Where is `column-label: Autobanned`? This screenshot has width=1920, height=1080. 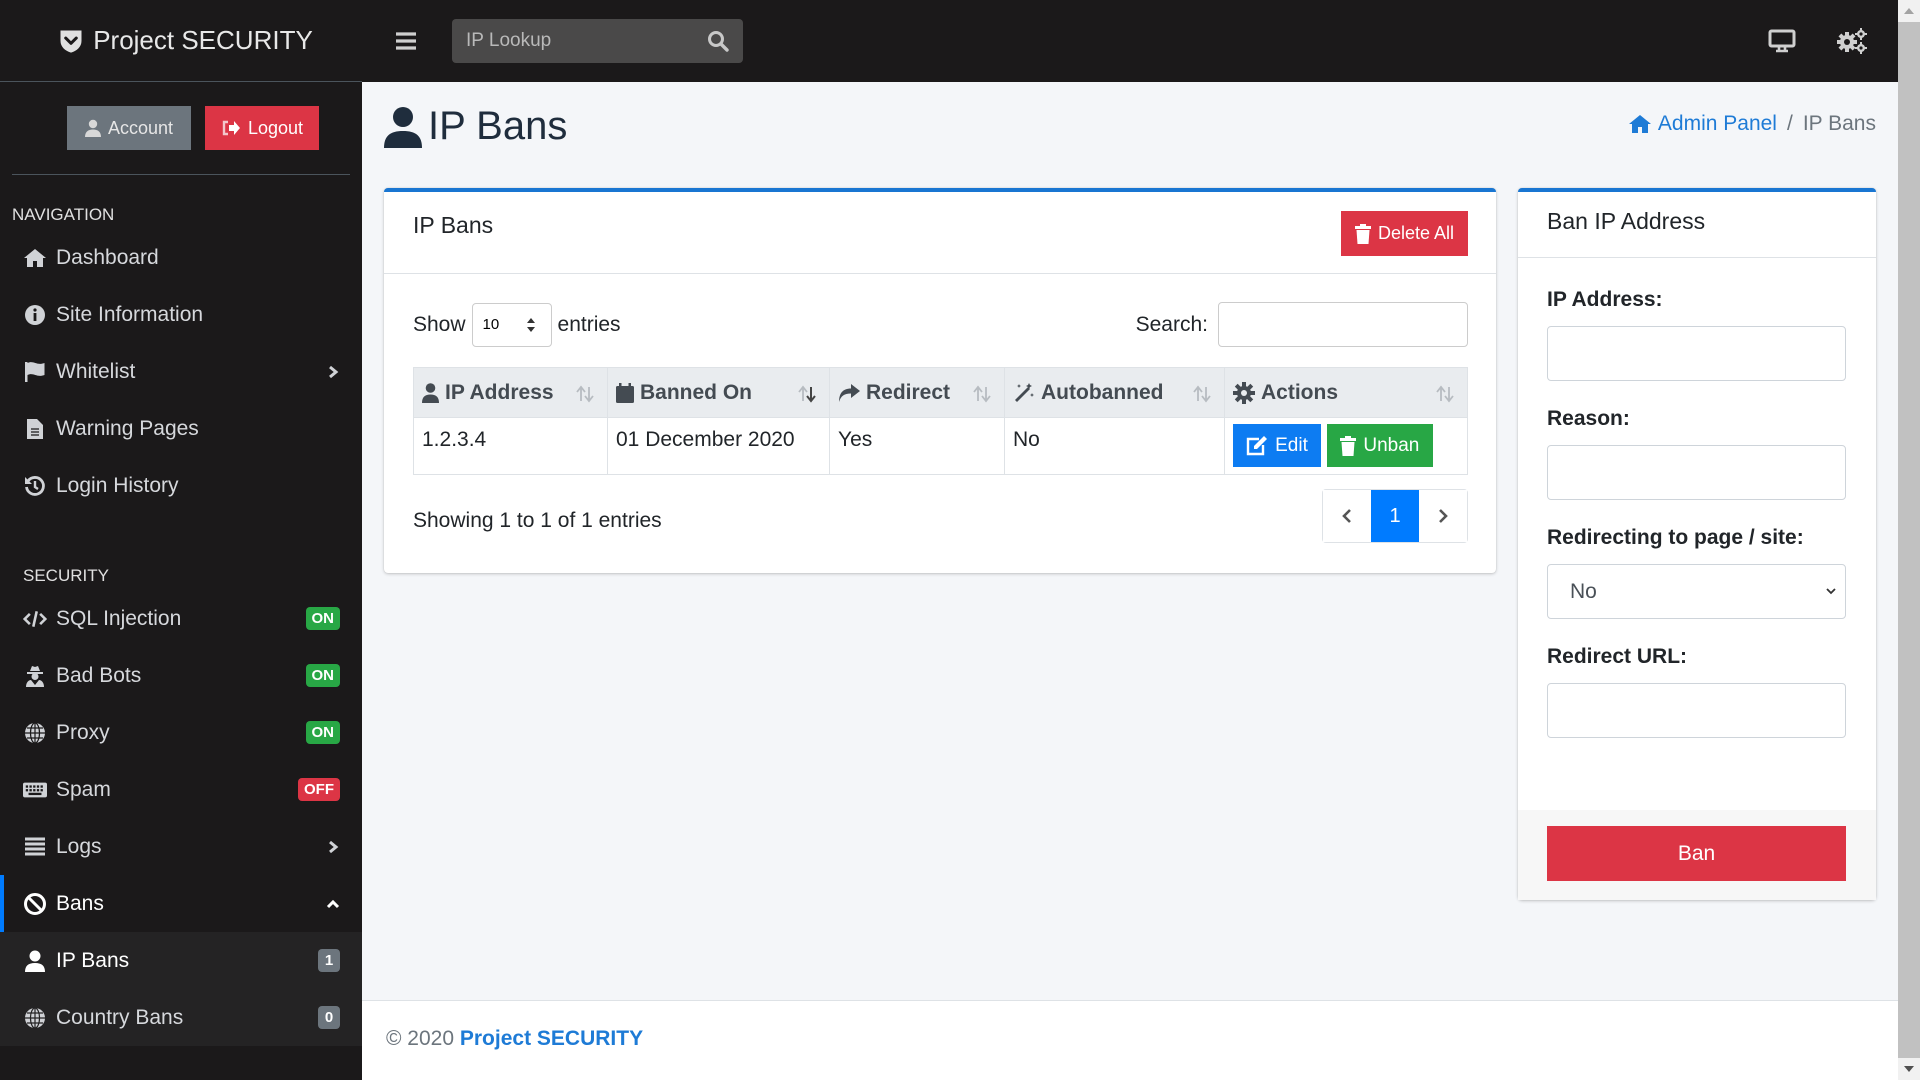 column-label: Autobanned is located at coordinates (1102, 392).